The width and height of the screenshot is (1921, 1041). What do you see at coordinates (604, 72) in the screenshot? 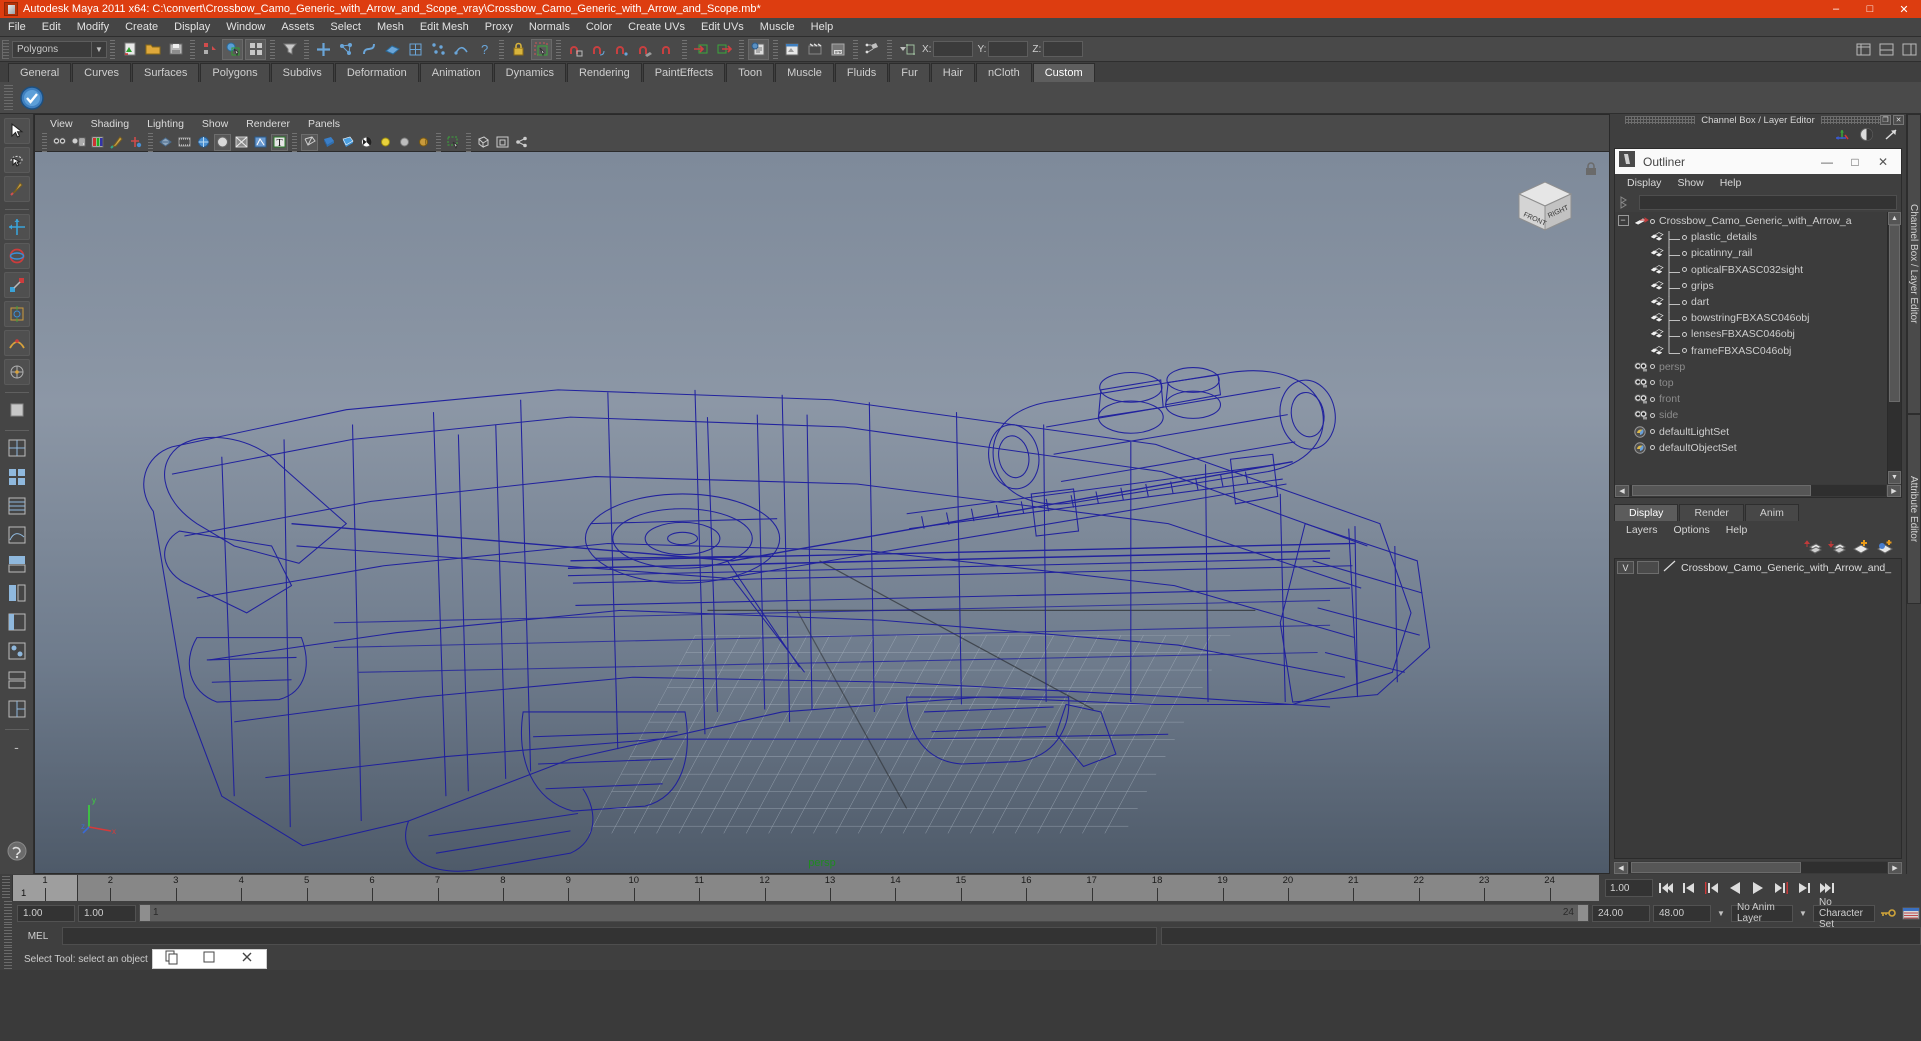
I see `shelf-tab-rendering: Rendering` at bounding box center [604, 72].